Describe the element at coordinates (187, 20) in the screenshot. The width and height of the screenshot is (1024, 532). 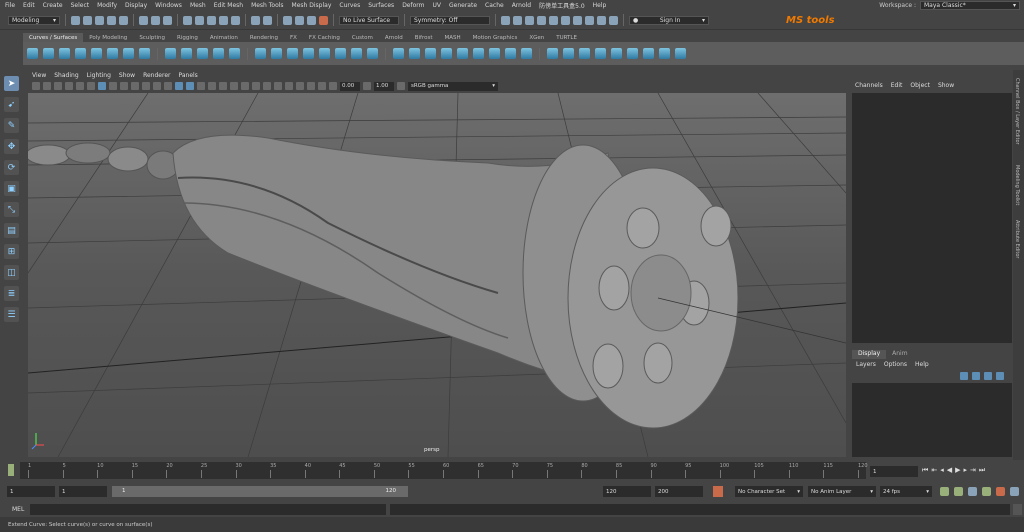
I see `snap-grid-icon` at that location.